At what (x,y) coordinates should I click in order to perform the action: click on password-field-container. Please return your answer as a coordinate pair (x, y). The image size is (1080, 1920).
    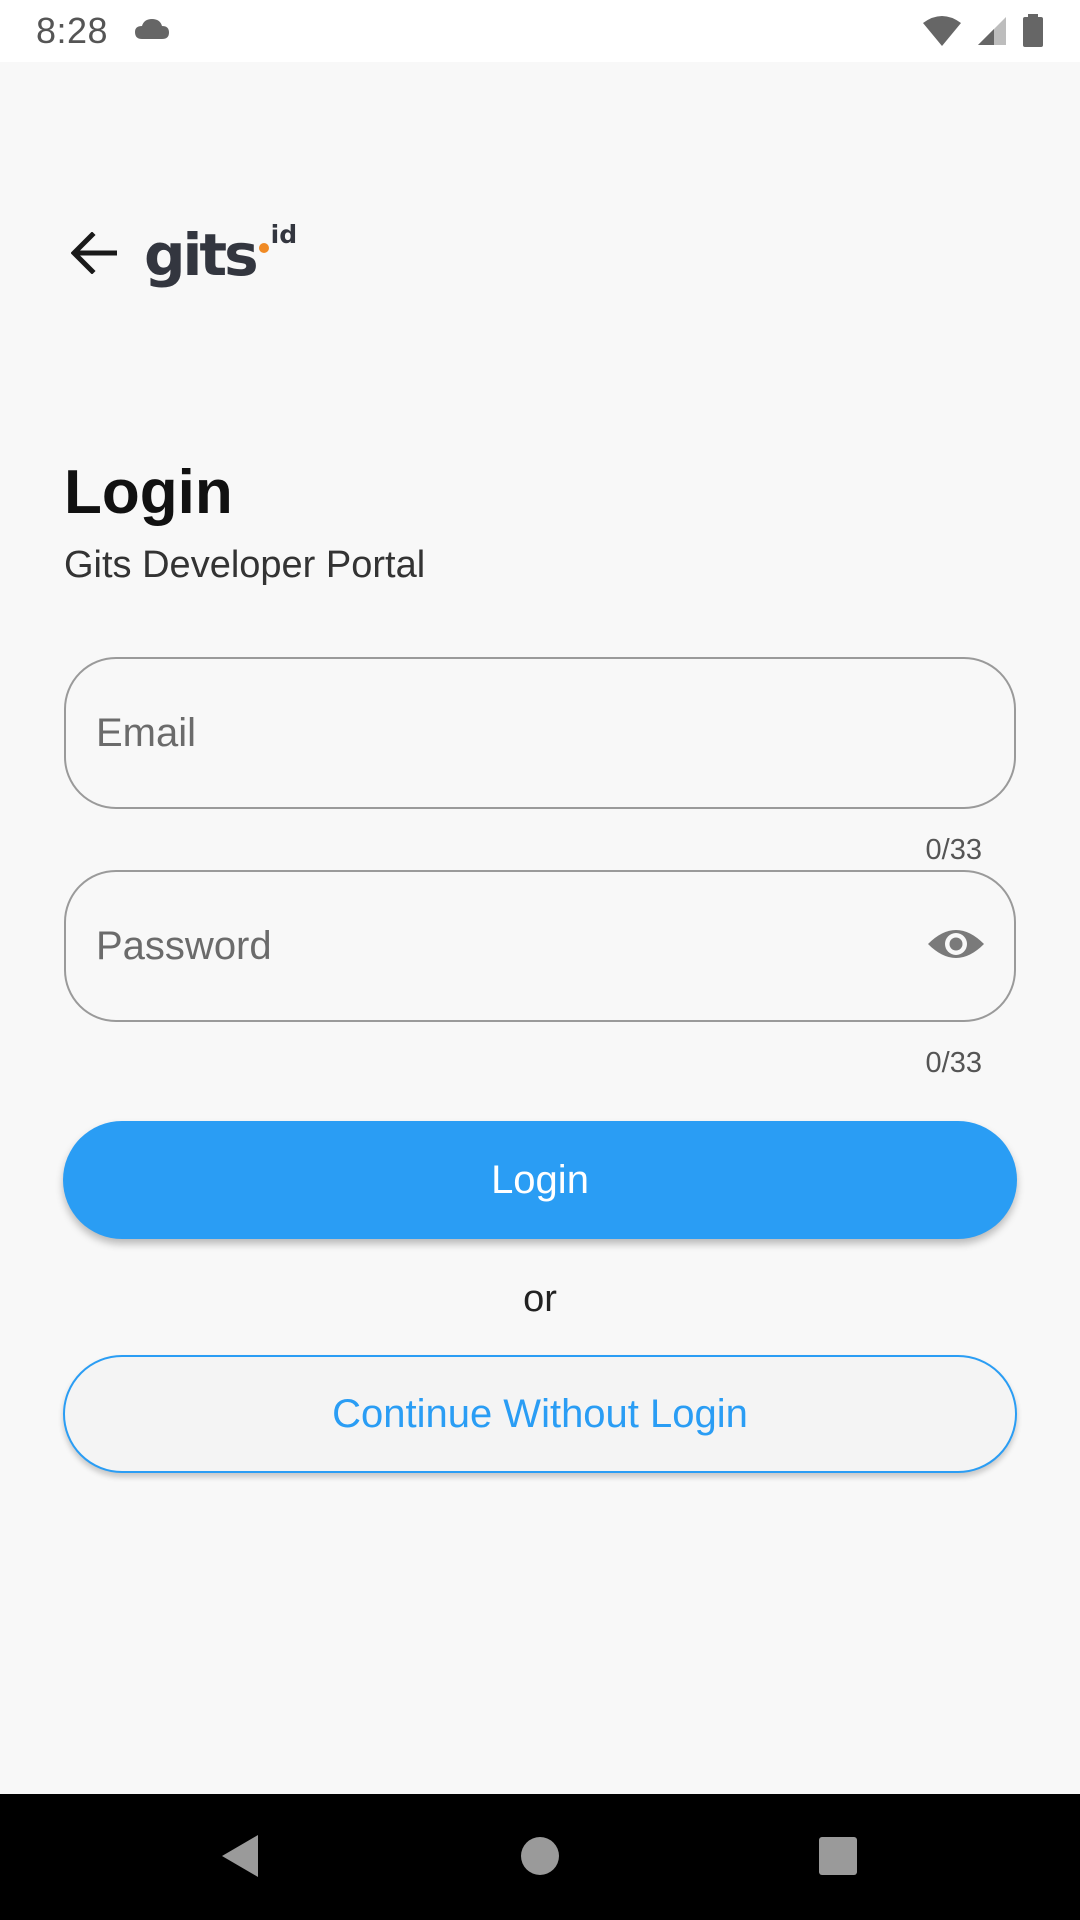
    Looking at the image, I should click on (540, 946).